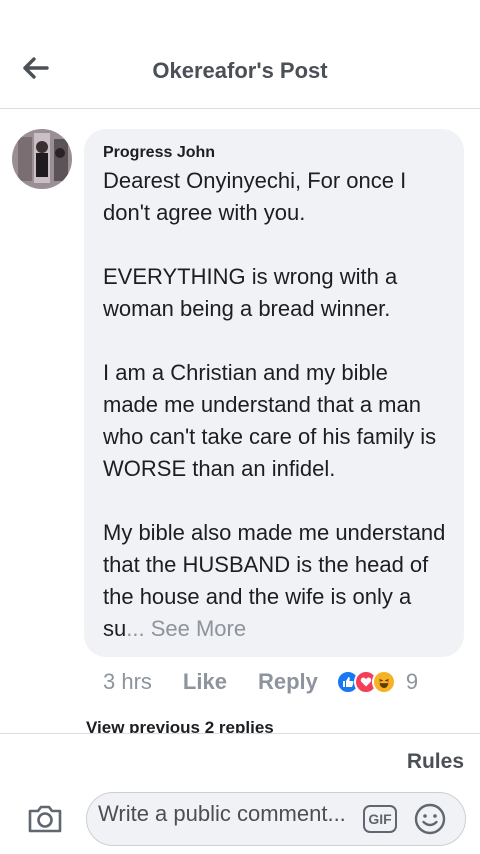 The image size is (480, 854). What do you see at coordinates (412, 682) in the screenshot?
I see `reaction-count: 9` at bounding box center [412, 682].